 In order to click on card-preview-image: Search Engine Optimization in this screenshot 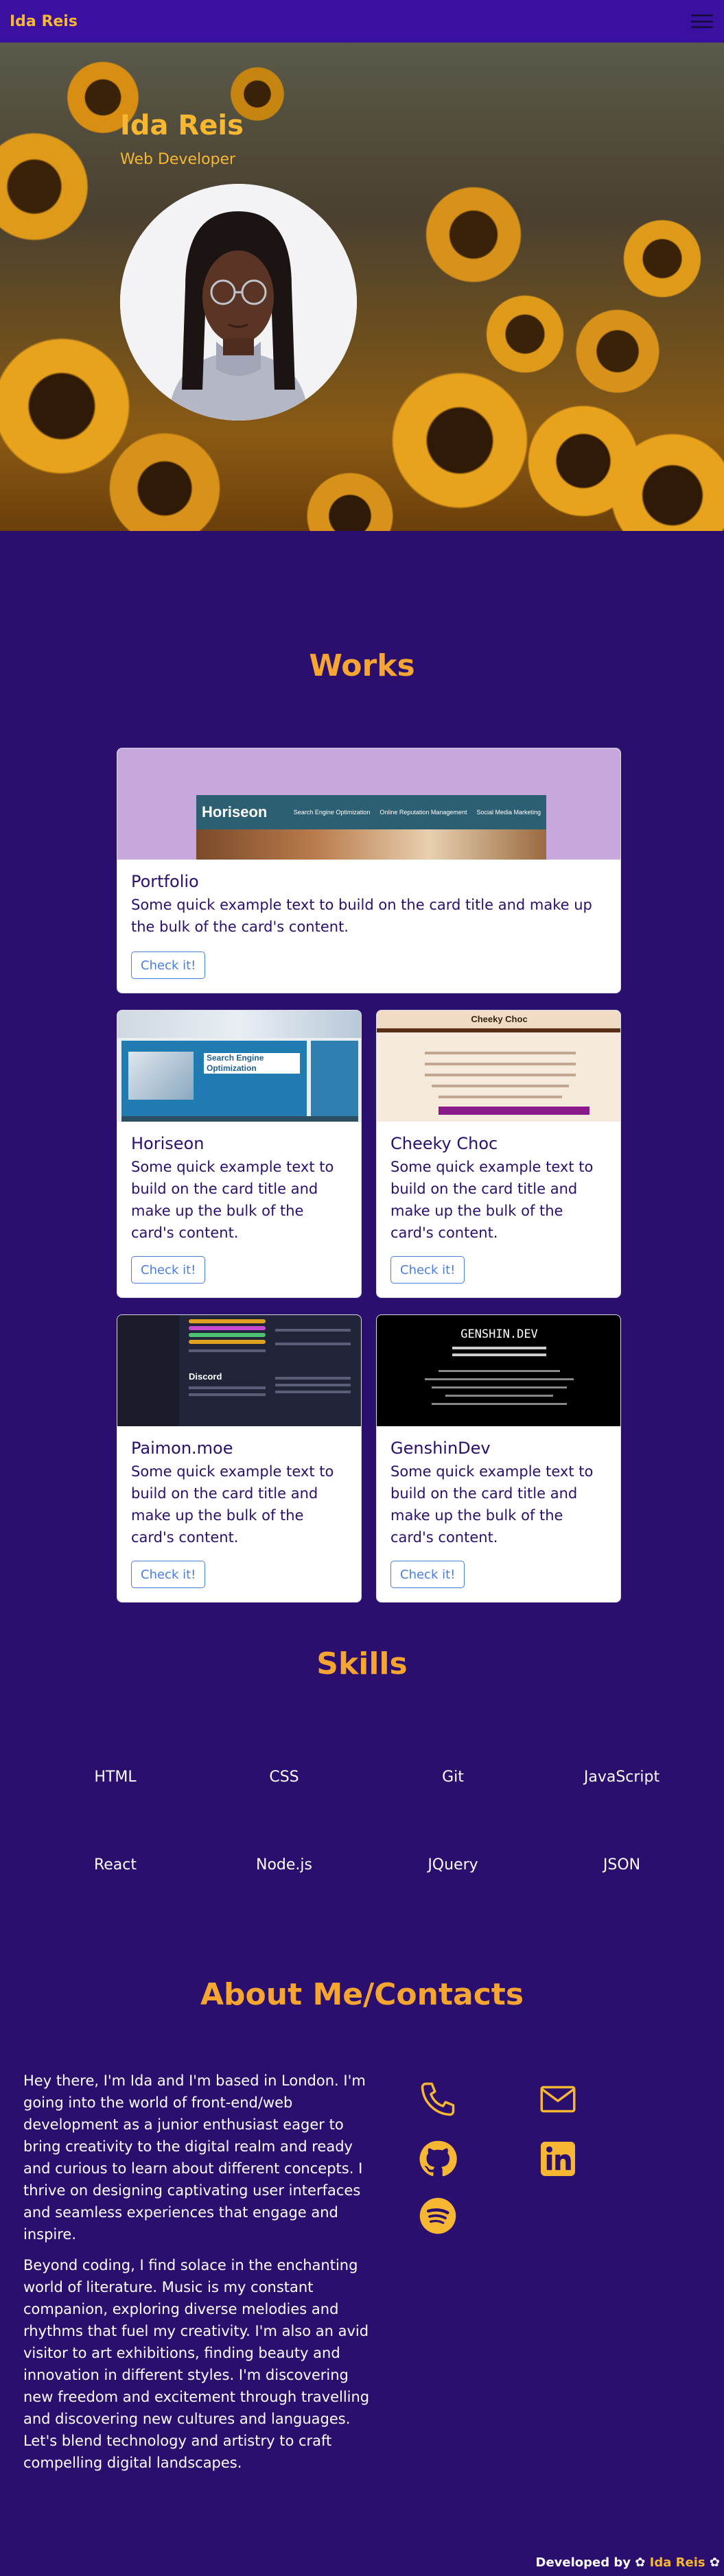, I will do `click(239, 1066)`.